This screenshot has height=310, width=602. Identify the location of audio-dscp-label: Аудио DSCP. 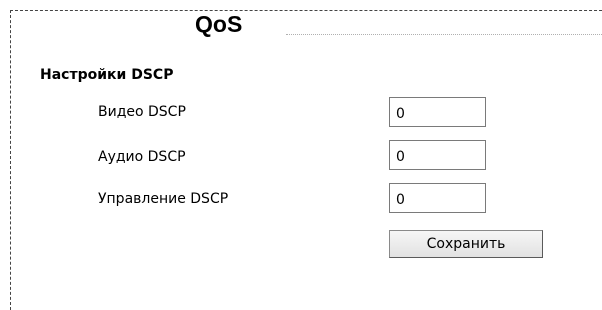
(142, 157).